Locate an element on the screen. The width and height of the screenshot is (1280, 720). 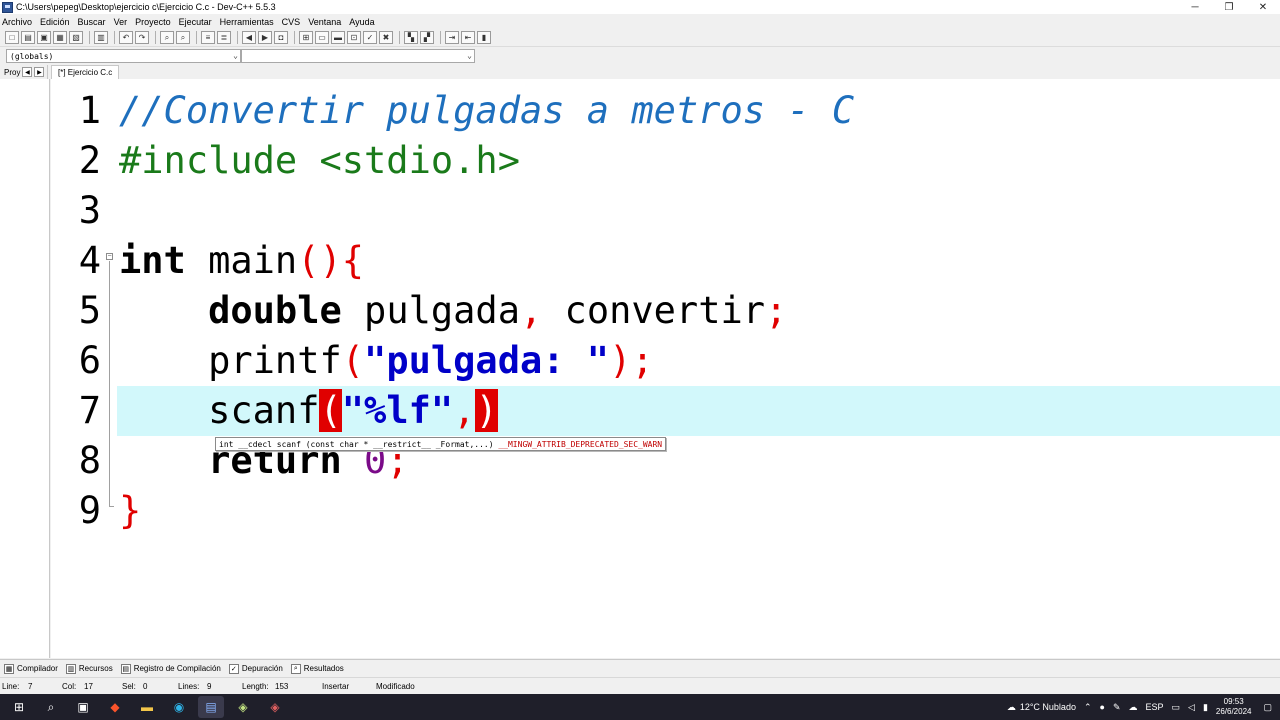
fold-collapse-icon: − is located at coordinates (109, 256).